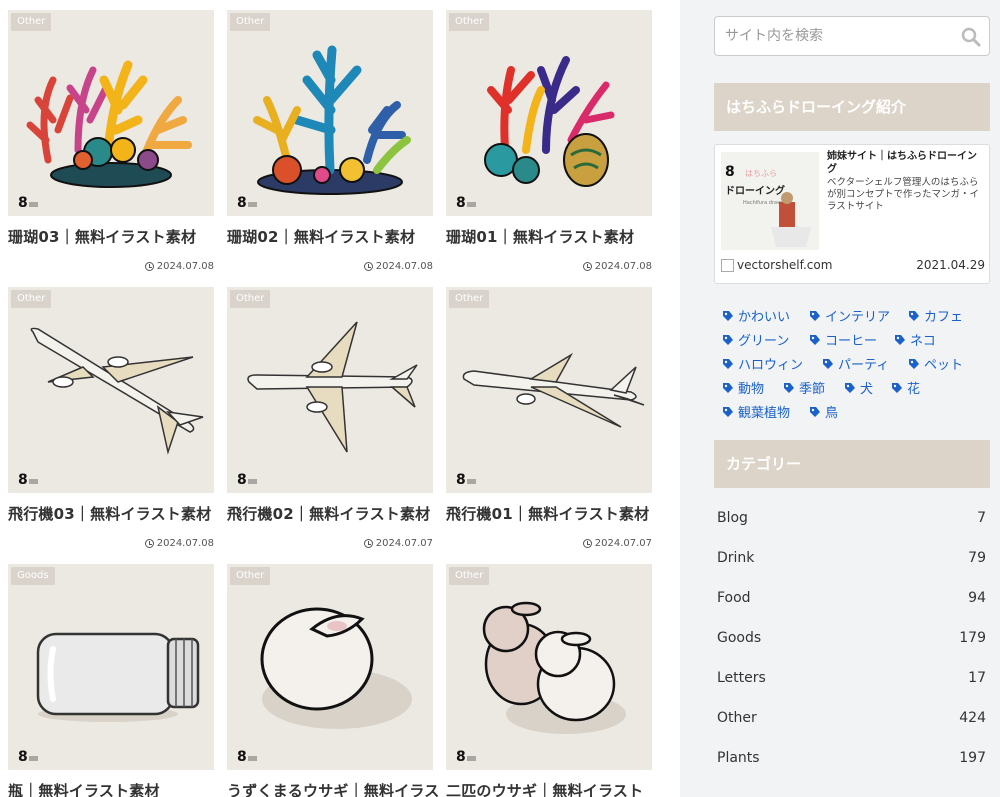 This screenshot has height=797, width=1000. What do you see at coordinates (852, 464) in the screenshot?
I see `category-widget-title: カテゴリー` at bounding box center [852, 464].